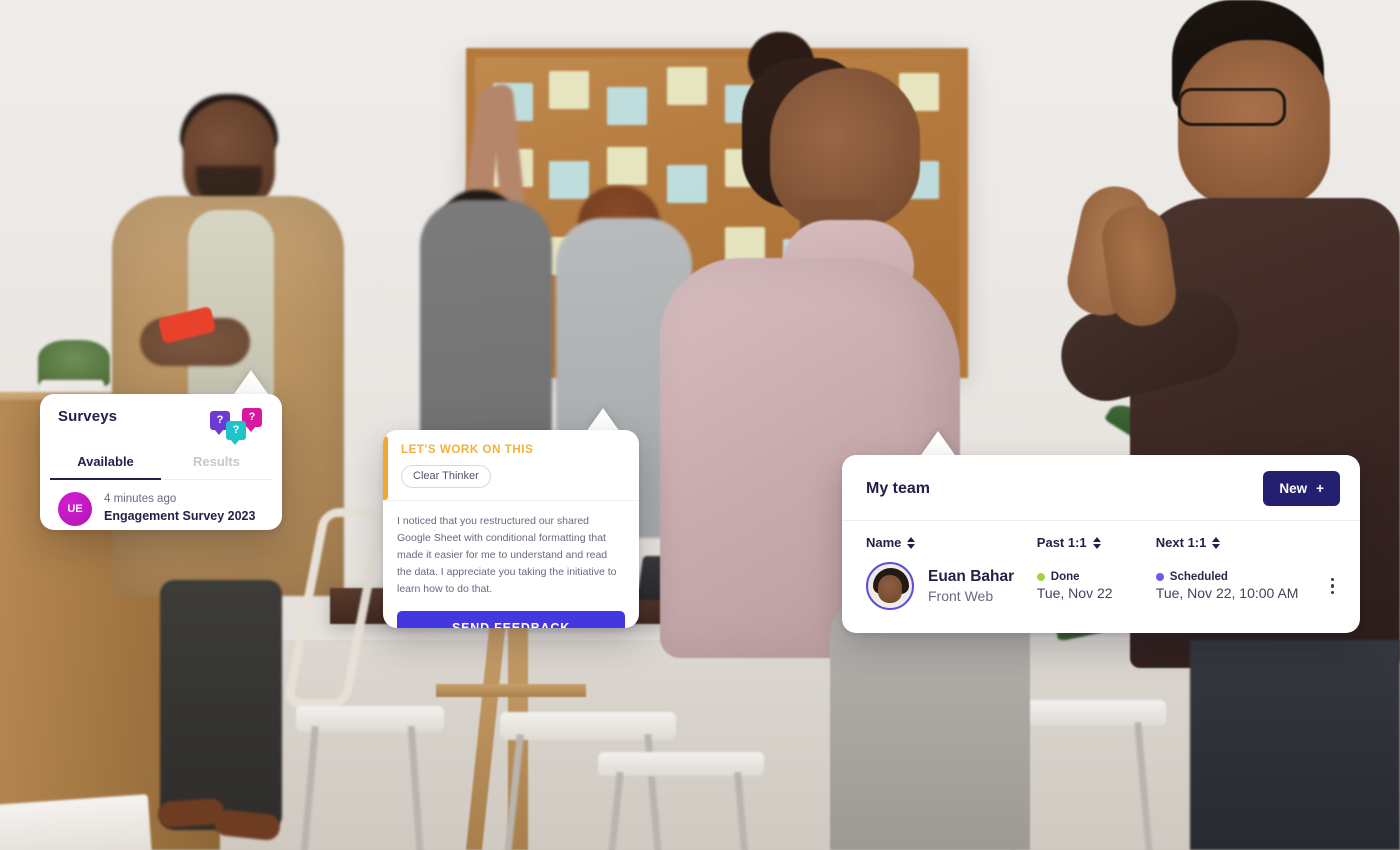 The image size is (1400, 850). I want to click on sort-icon-name, so click(911, 542).